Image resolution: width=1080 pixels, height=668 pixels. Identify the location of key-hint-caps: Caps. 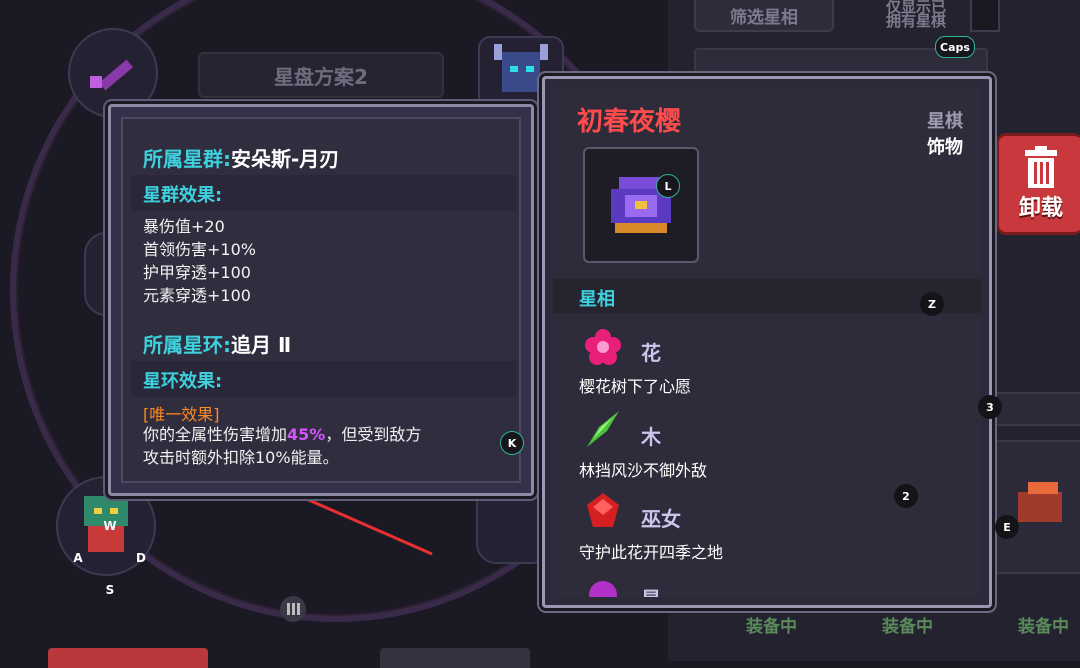
(955, 47).